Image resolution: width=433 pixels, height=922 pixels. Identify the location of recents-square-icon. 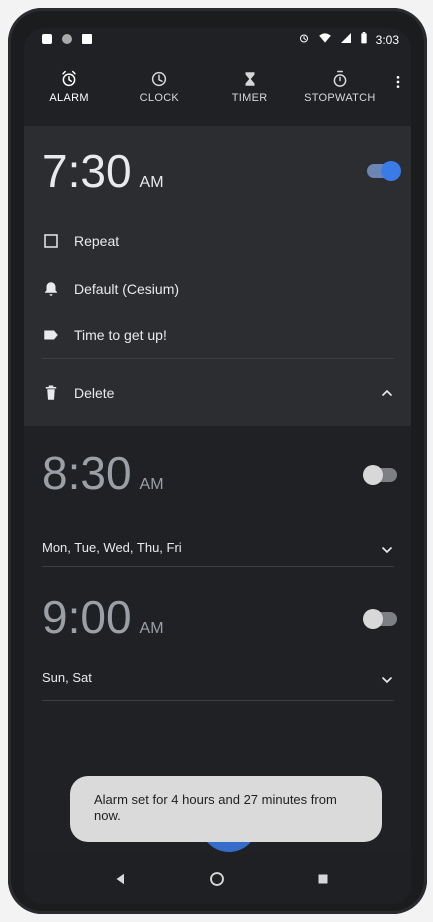
(323, 879).